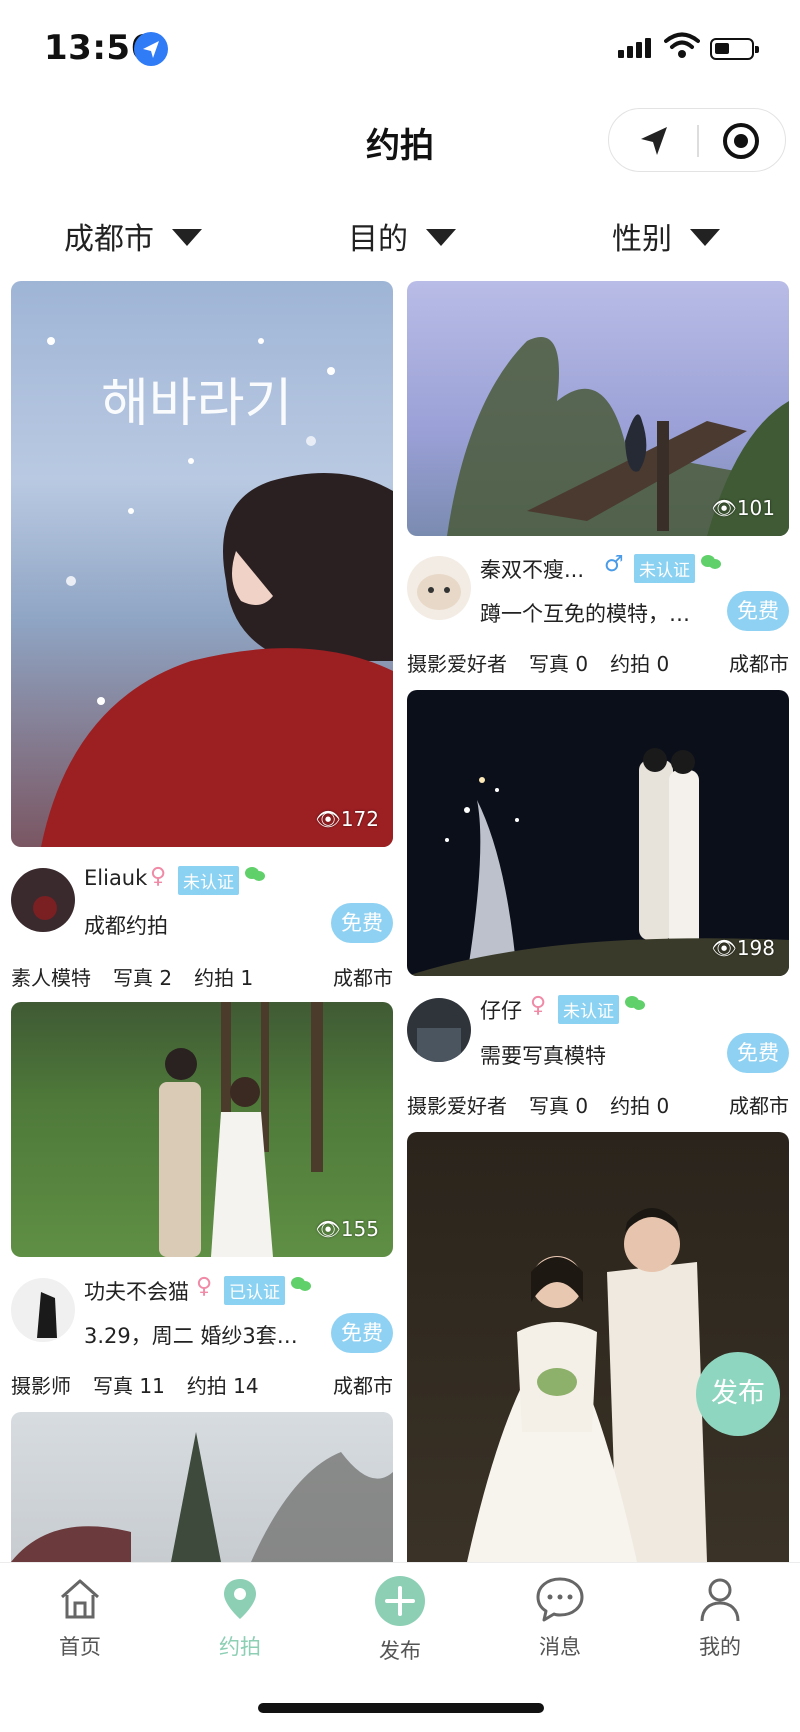  What do you see at coordinates (151, 49) in the screenshot?
I see `location-services-icon` at bounding box center [151, 49].